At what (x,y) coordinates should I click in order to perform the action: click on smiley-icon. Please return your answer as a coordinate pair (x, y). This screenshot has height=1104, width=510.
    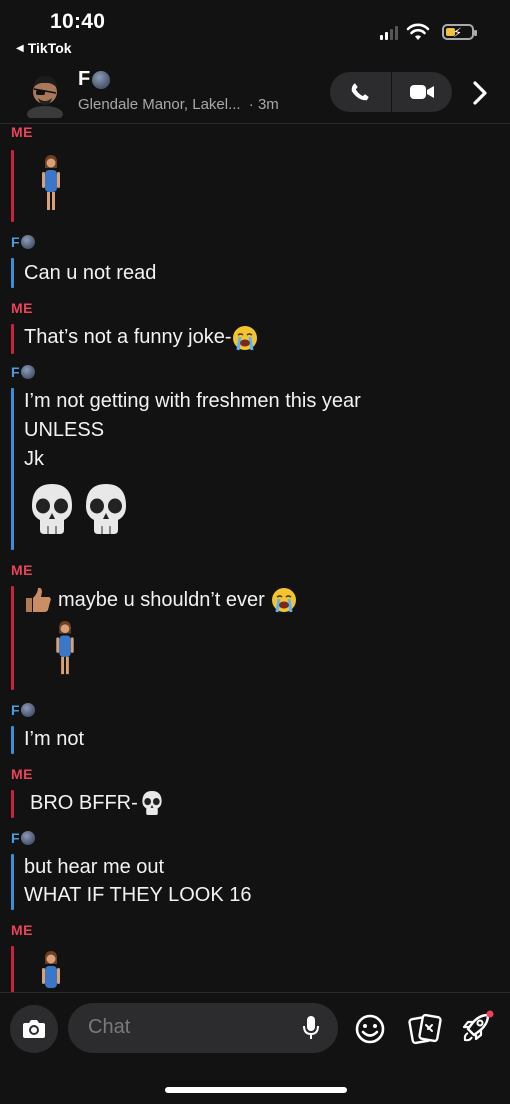
    Looking at the image, I should click on (370, 1029).